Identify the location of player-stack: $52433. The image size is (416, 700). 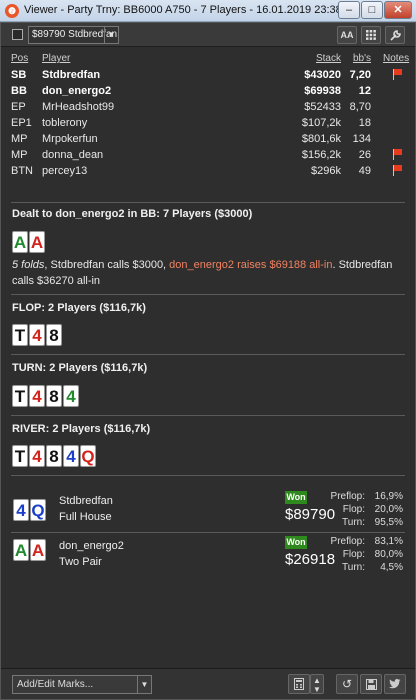
(322, 107).